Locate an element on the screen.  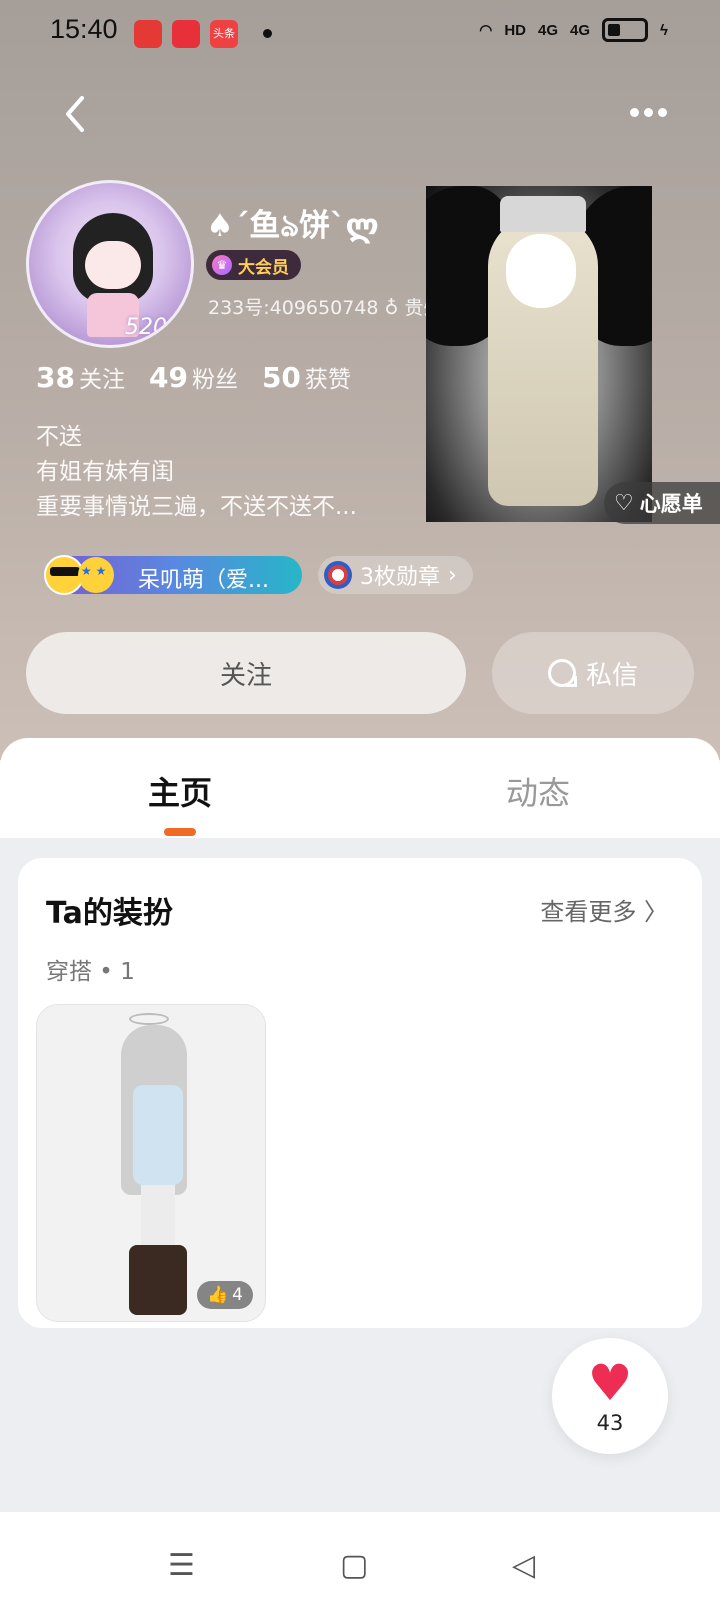
tab-bar: 主页 动态 is located at coordinates (360, 788).